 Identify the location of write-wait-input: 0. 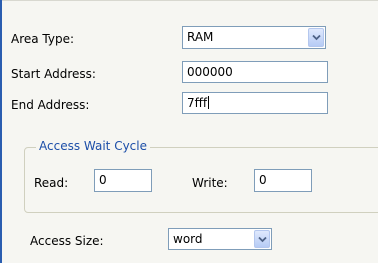
(283, 180).